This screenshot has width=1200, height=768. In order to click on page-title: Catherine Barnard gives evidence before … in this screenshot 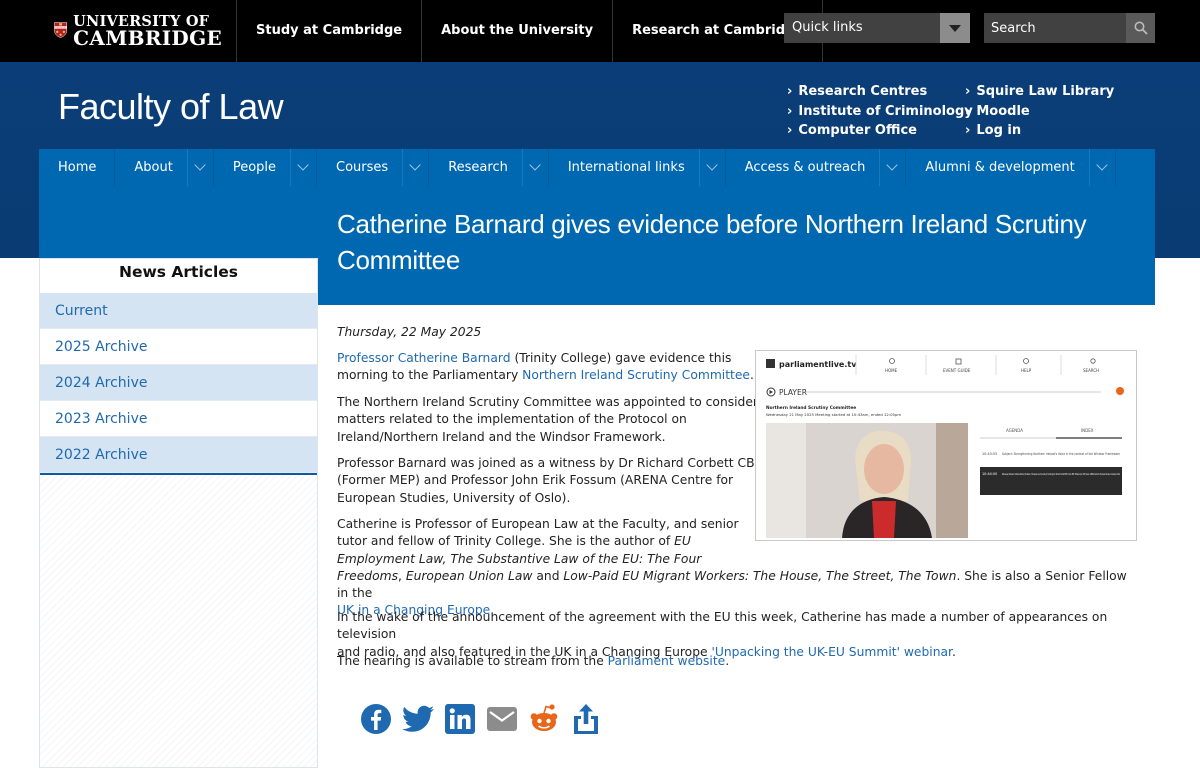, I will do `click(712, 242)`.